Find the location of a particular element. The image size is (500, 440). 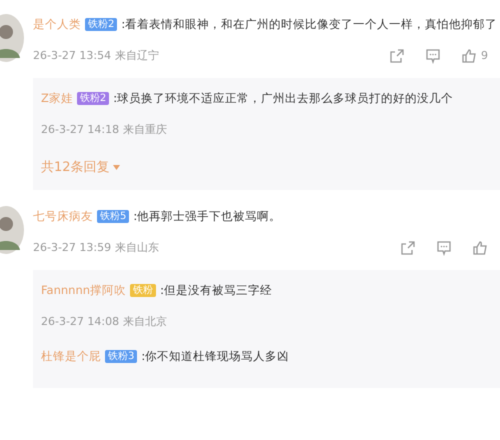

fan-badge: 铁粉 is located at coordinates (143, 290).